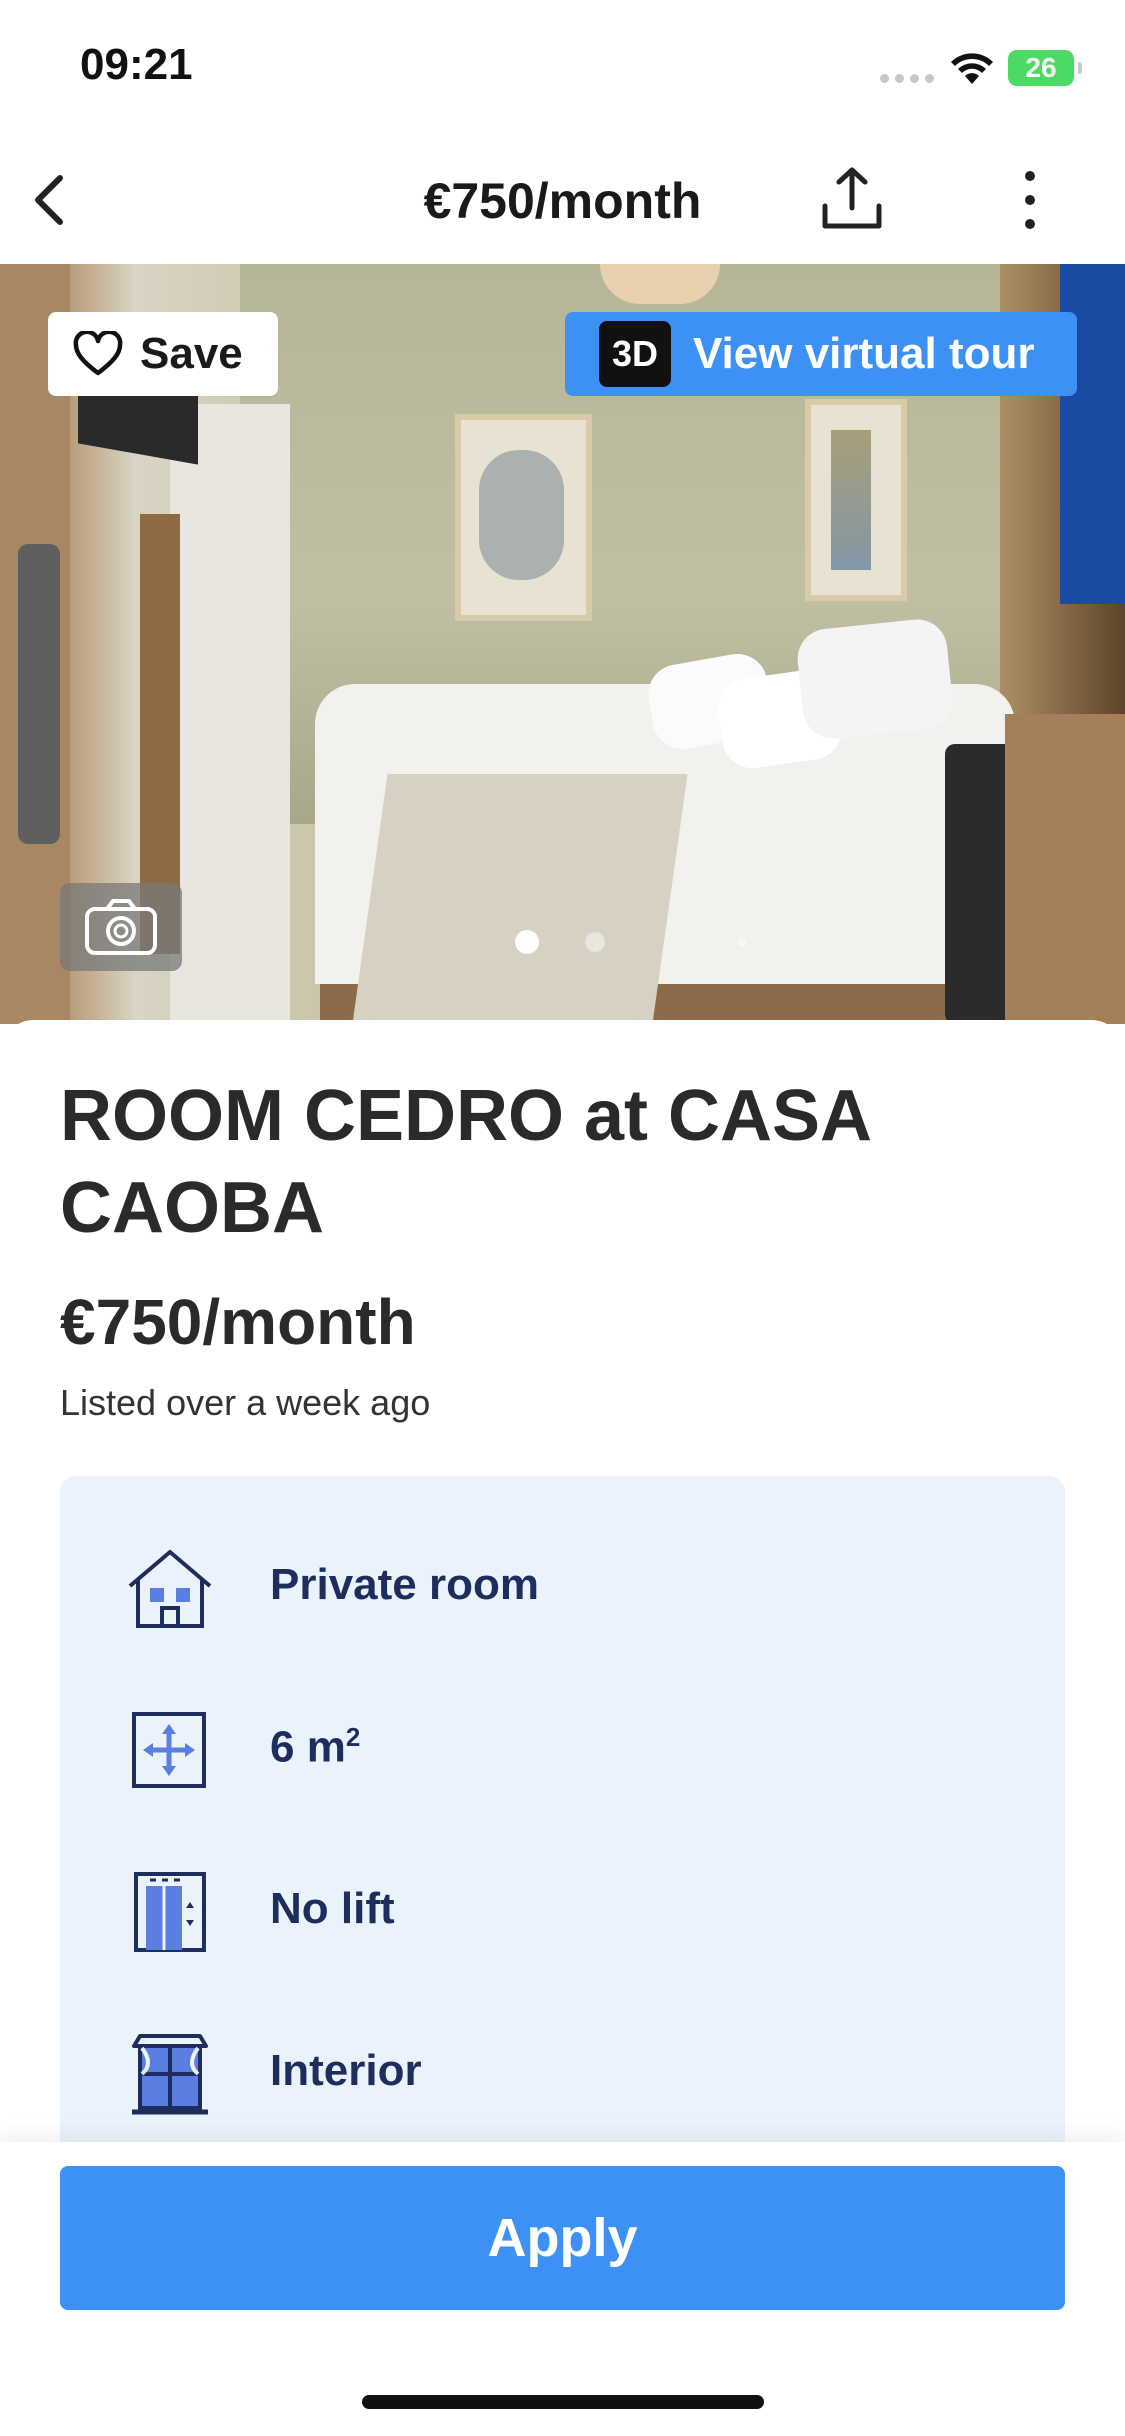 Image resolution: width=1125 pixels, height=2436 pixels. I want to click on camera-icon, so click(121, 927).